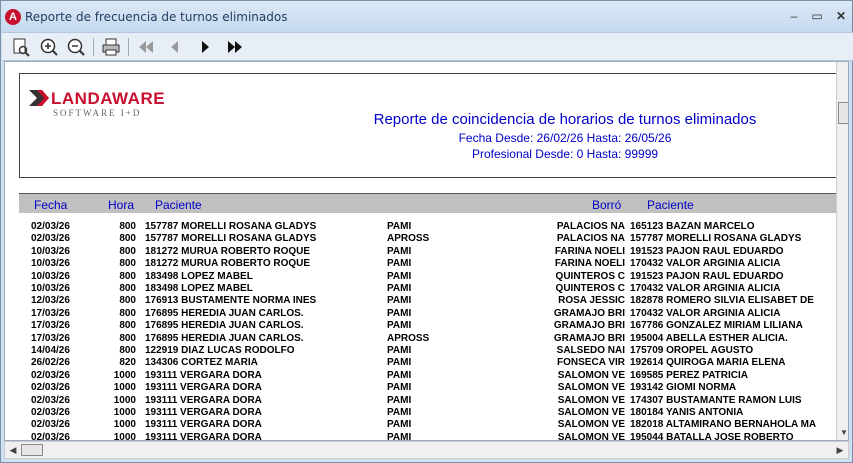 This screenshot has width=853, height=463. What do you see at coordinates (585, 362) in the screenshot?
I see `row-borro: FONSECA VIR` at bounding box center [585, 362].